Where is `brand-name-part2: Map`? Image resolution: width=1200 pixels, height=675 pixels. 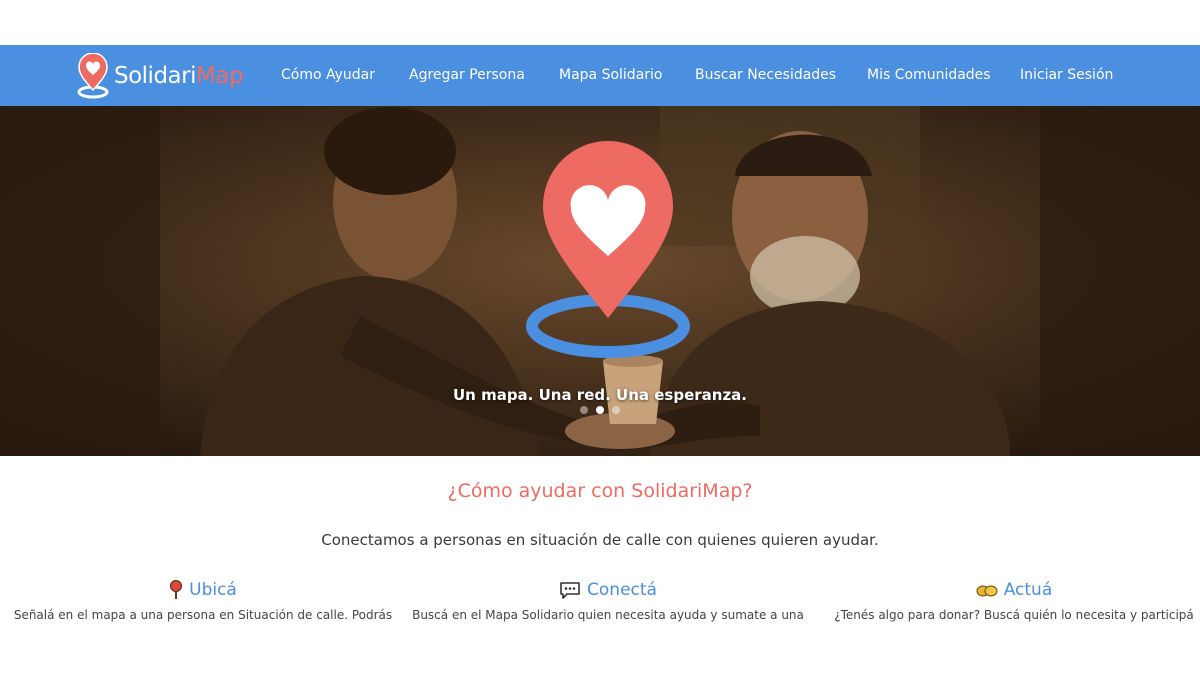
brand-name-part2: Map is located at coordinates (220, 76).